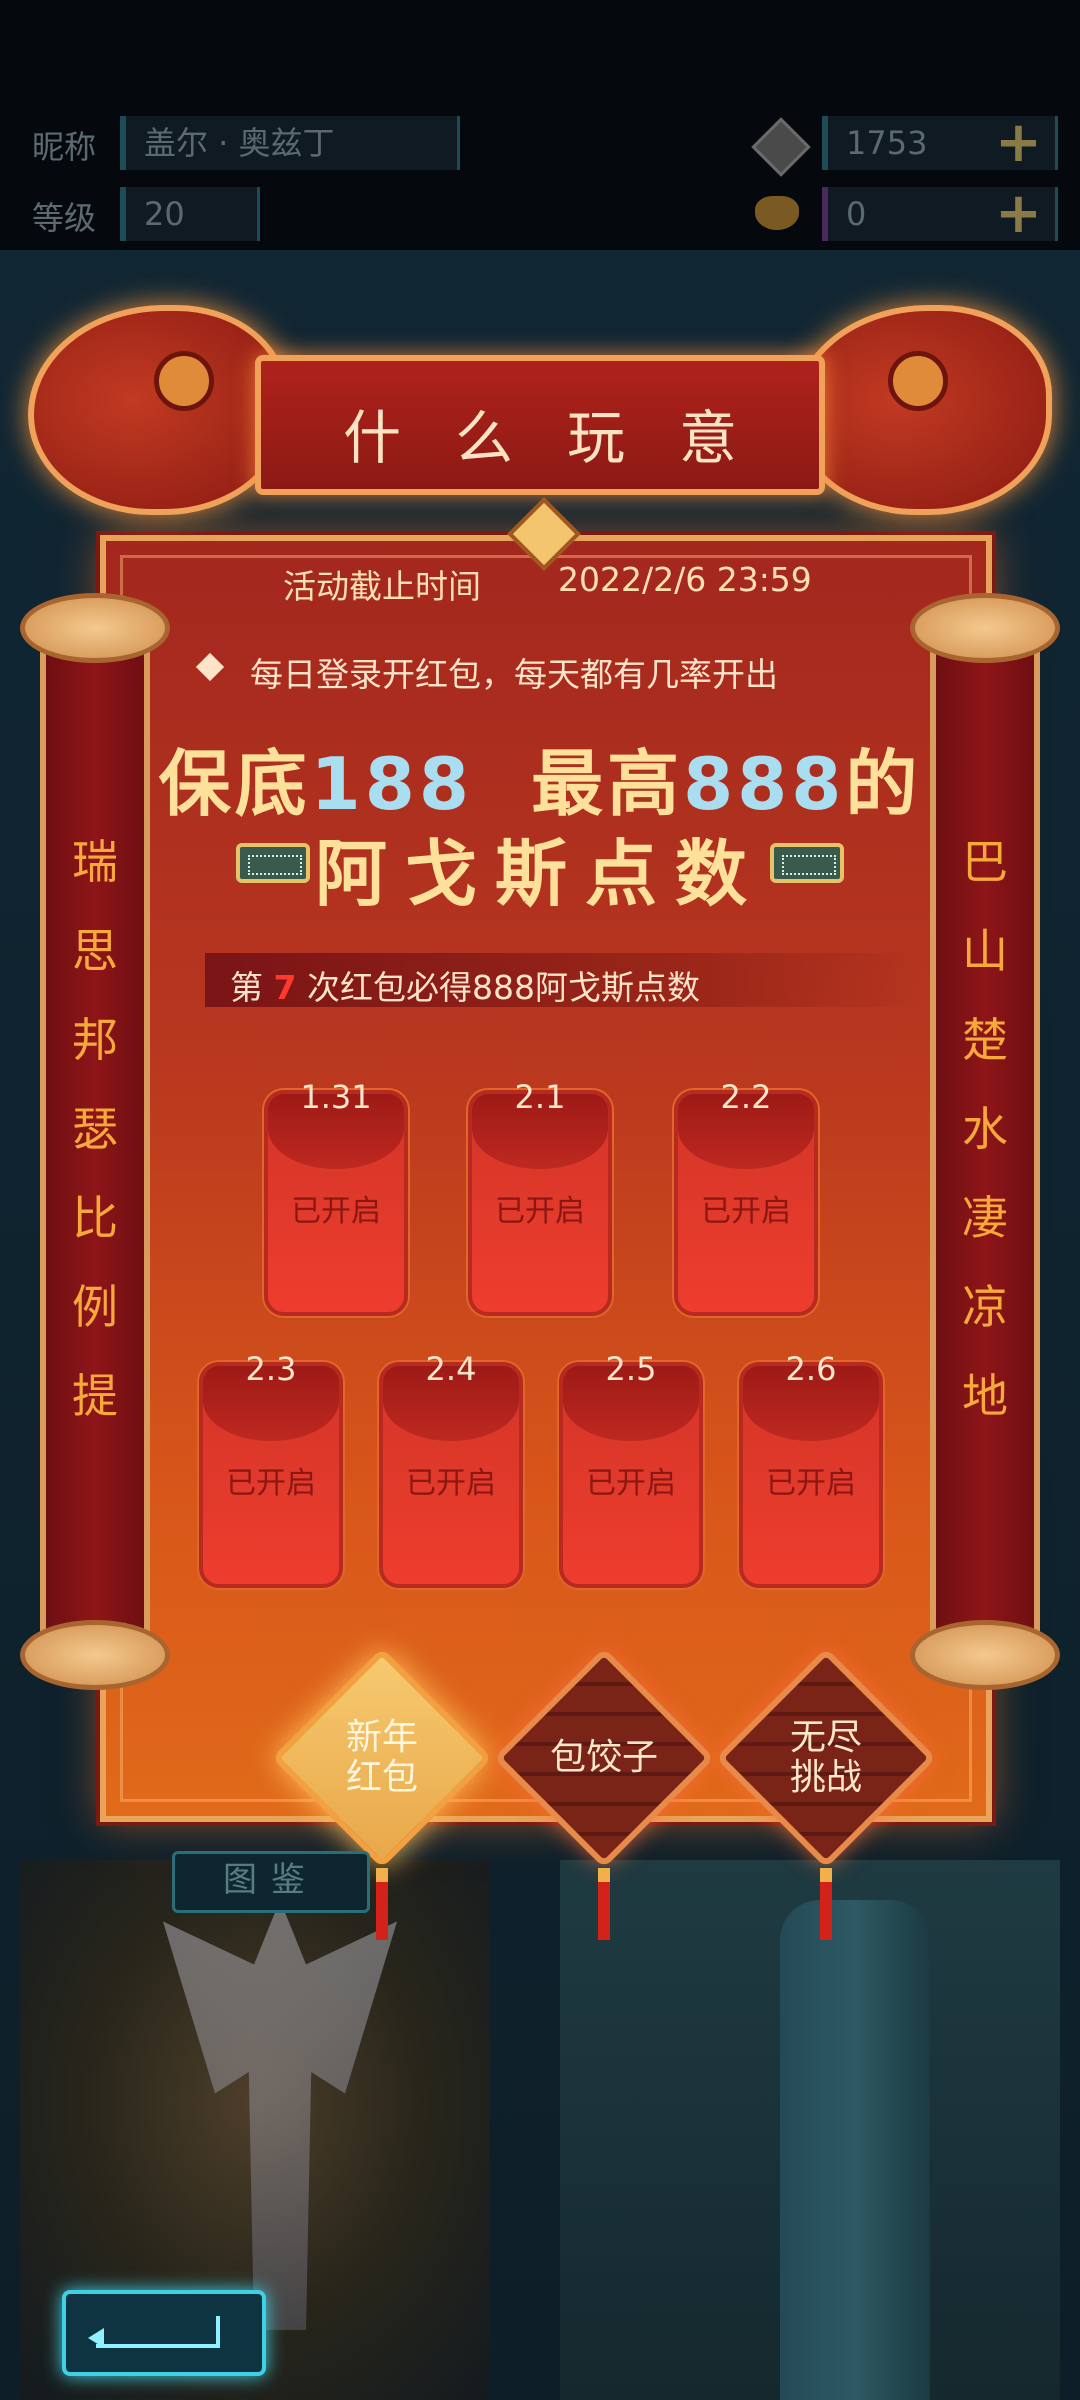 Image resolution: width=1080 pixels, height=2400 pixels. I want to click on tab-label: 无尽 挑战, so click(825, 1757).